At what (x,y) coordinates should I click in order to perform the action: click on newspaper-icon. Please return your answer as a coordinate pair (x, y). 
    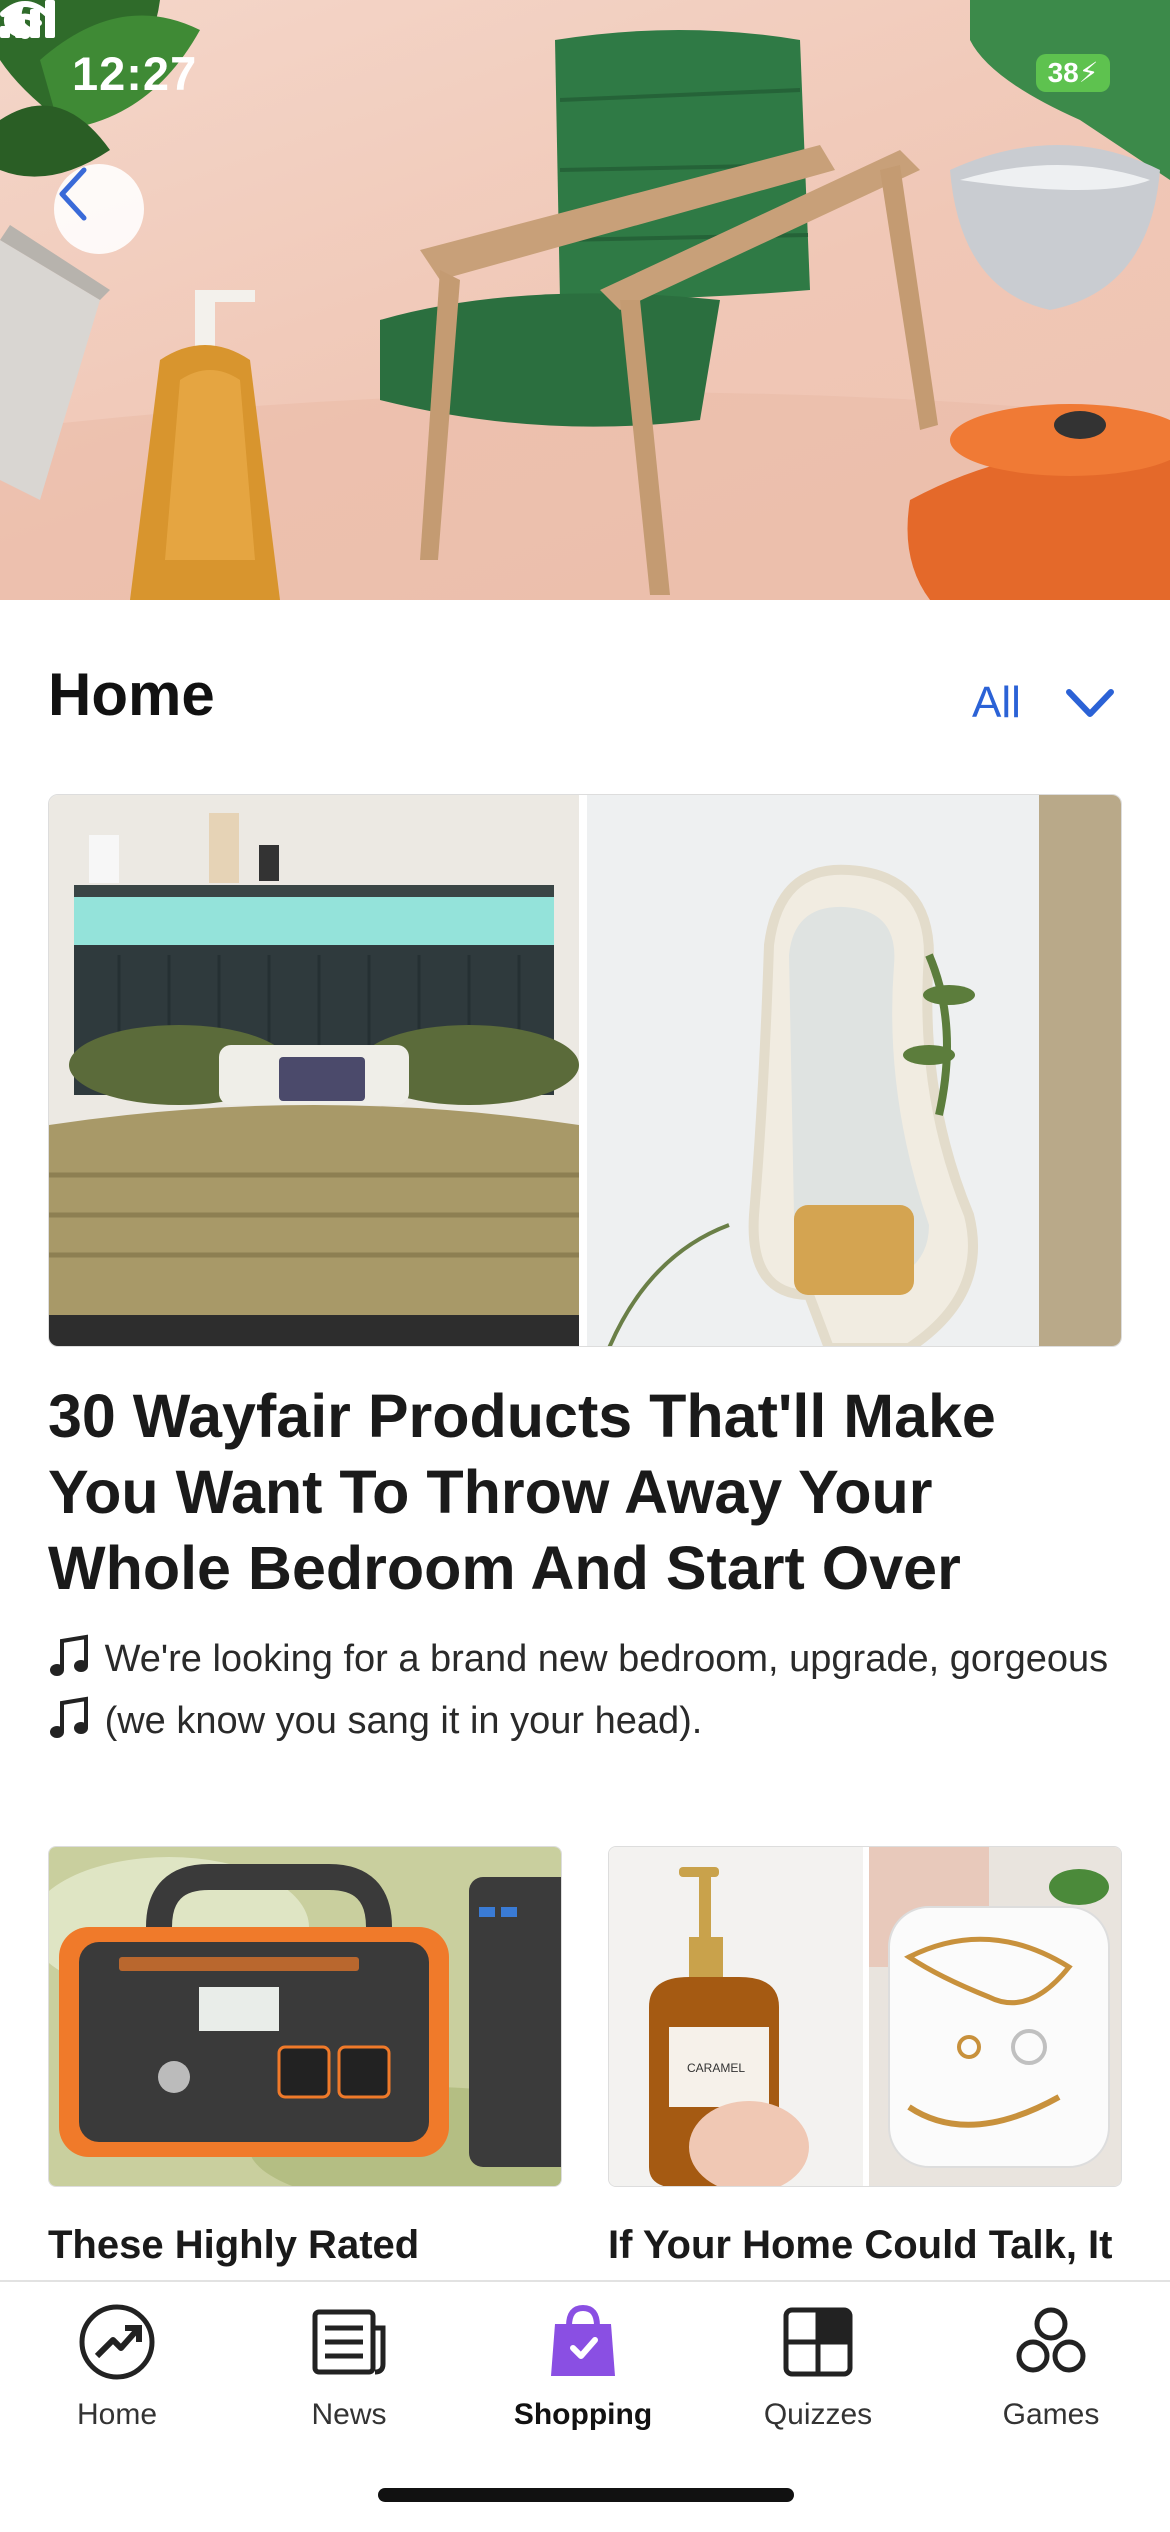
    Looking at the image, I should click on (349, 2342).